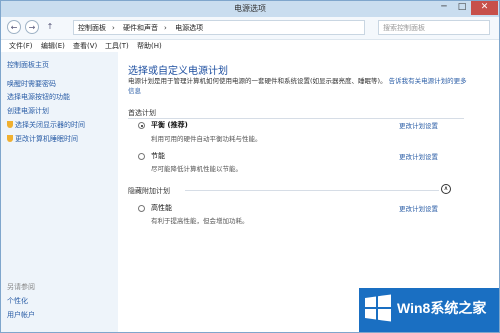 The width and height of the screenshot is (500, 333). What do you see at coordinates (10, 124) in the screenshot?
I see `monitor-icon` at bounding box center [10, 124].